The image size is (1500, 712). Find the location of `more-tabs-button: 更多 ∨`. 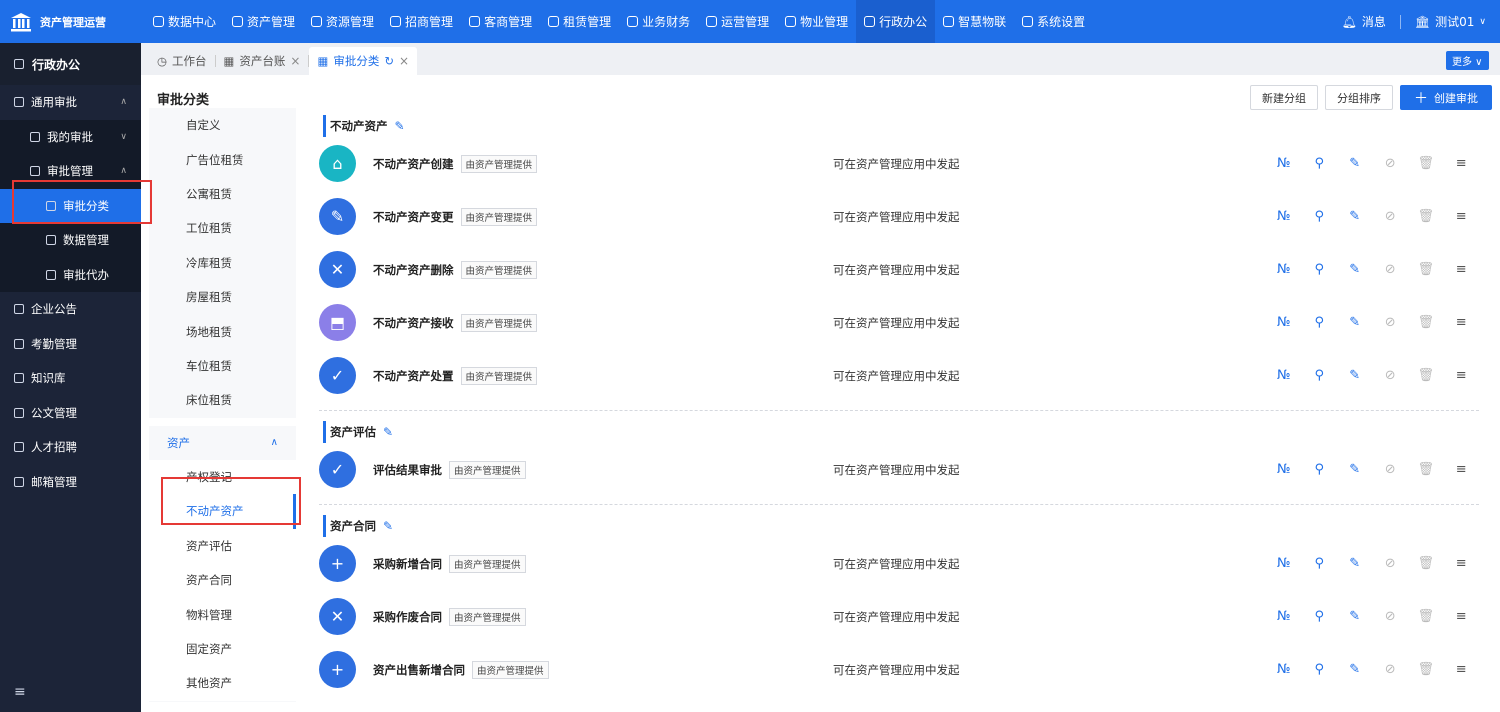

more-tabs-button: 更多 ∨ is located at coordinates (1467, 60).